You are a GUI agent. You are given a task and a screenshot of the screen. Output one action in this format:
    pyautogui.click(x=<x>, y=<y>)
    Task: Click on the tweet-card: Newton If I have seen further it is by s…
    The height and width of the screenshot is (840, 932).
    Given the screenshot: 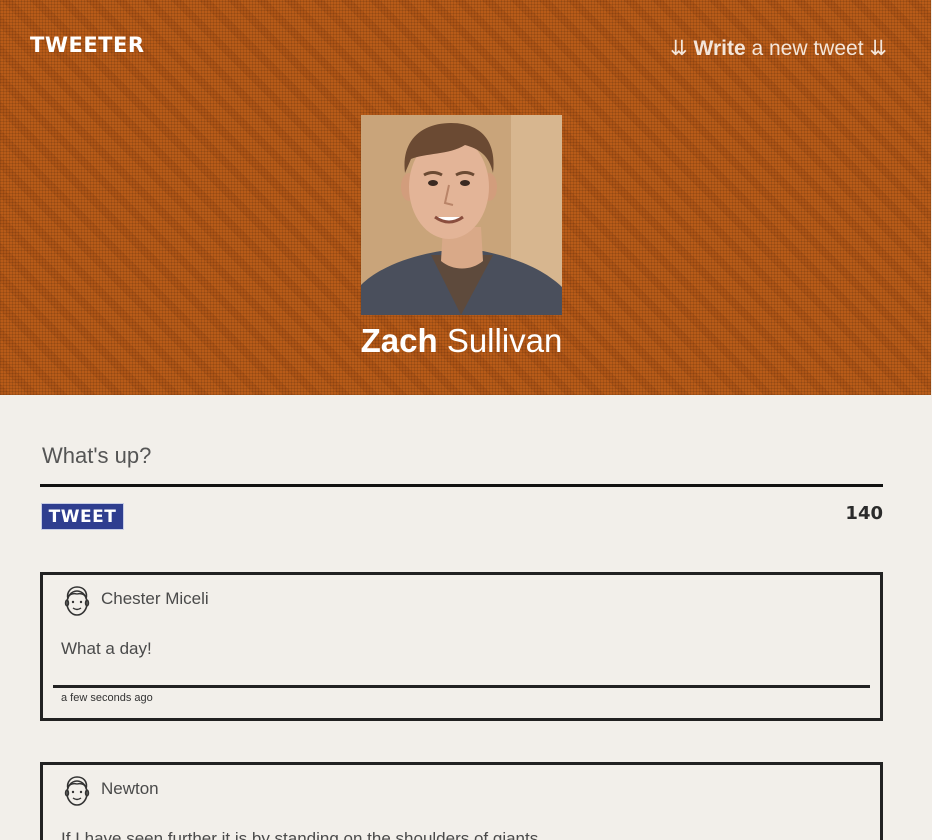 What is the action you would take?
    pyautogui.click(x=461, y=801)
    